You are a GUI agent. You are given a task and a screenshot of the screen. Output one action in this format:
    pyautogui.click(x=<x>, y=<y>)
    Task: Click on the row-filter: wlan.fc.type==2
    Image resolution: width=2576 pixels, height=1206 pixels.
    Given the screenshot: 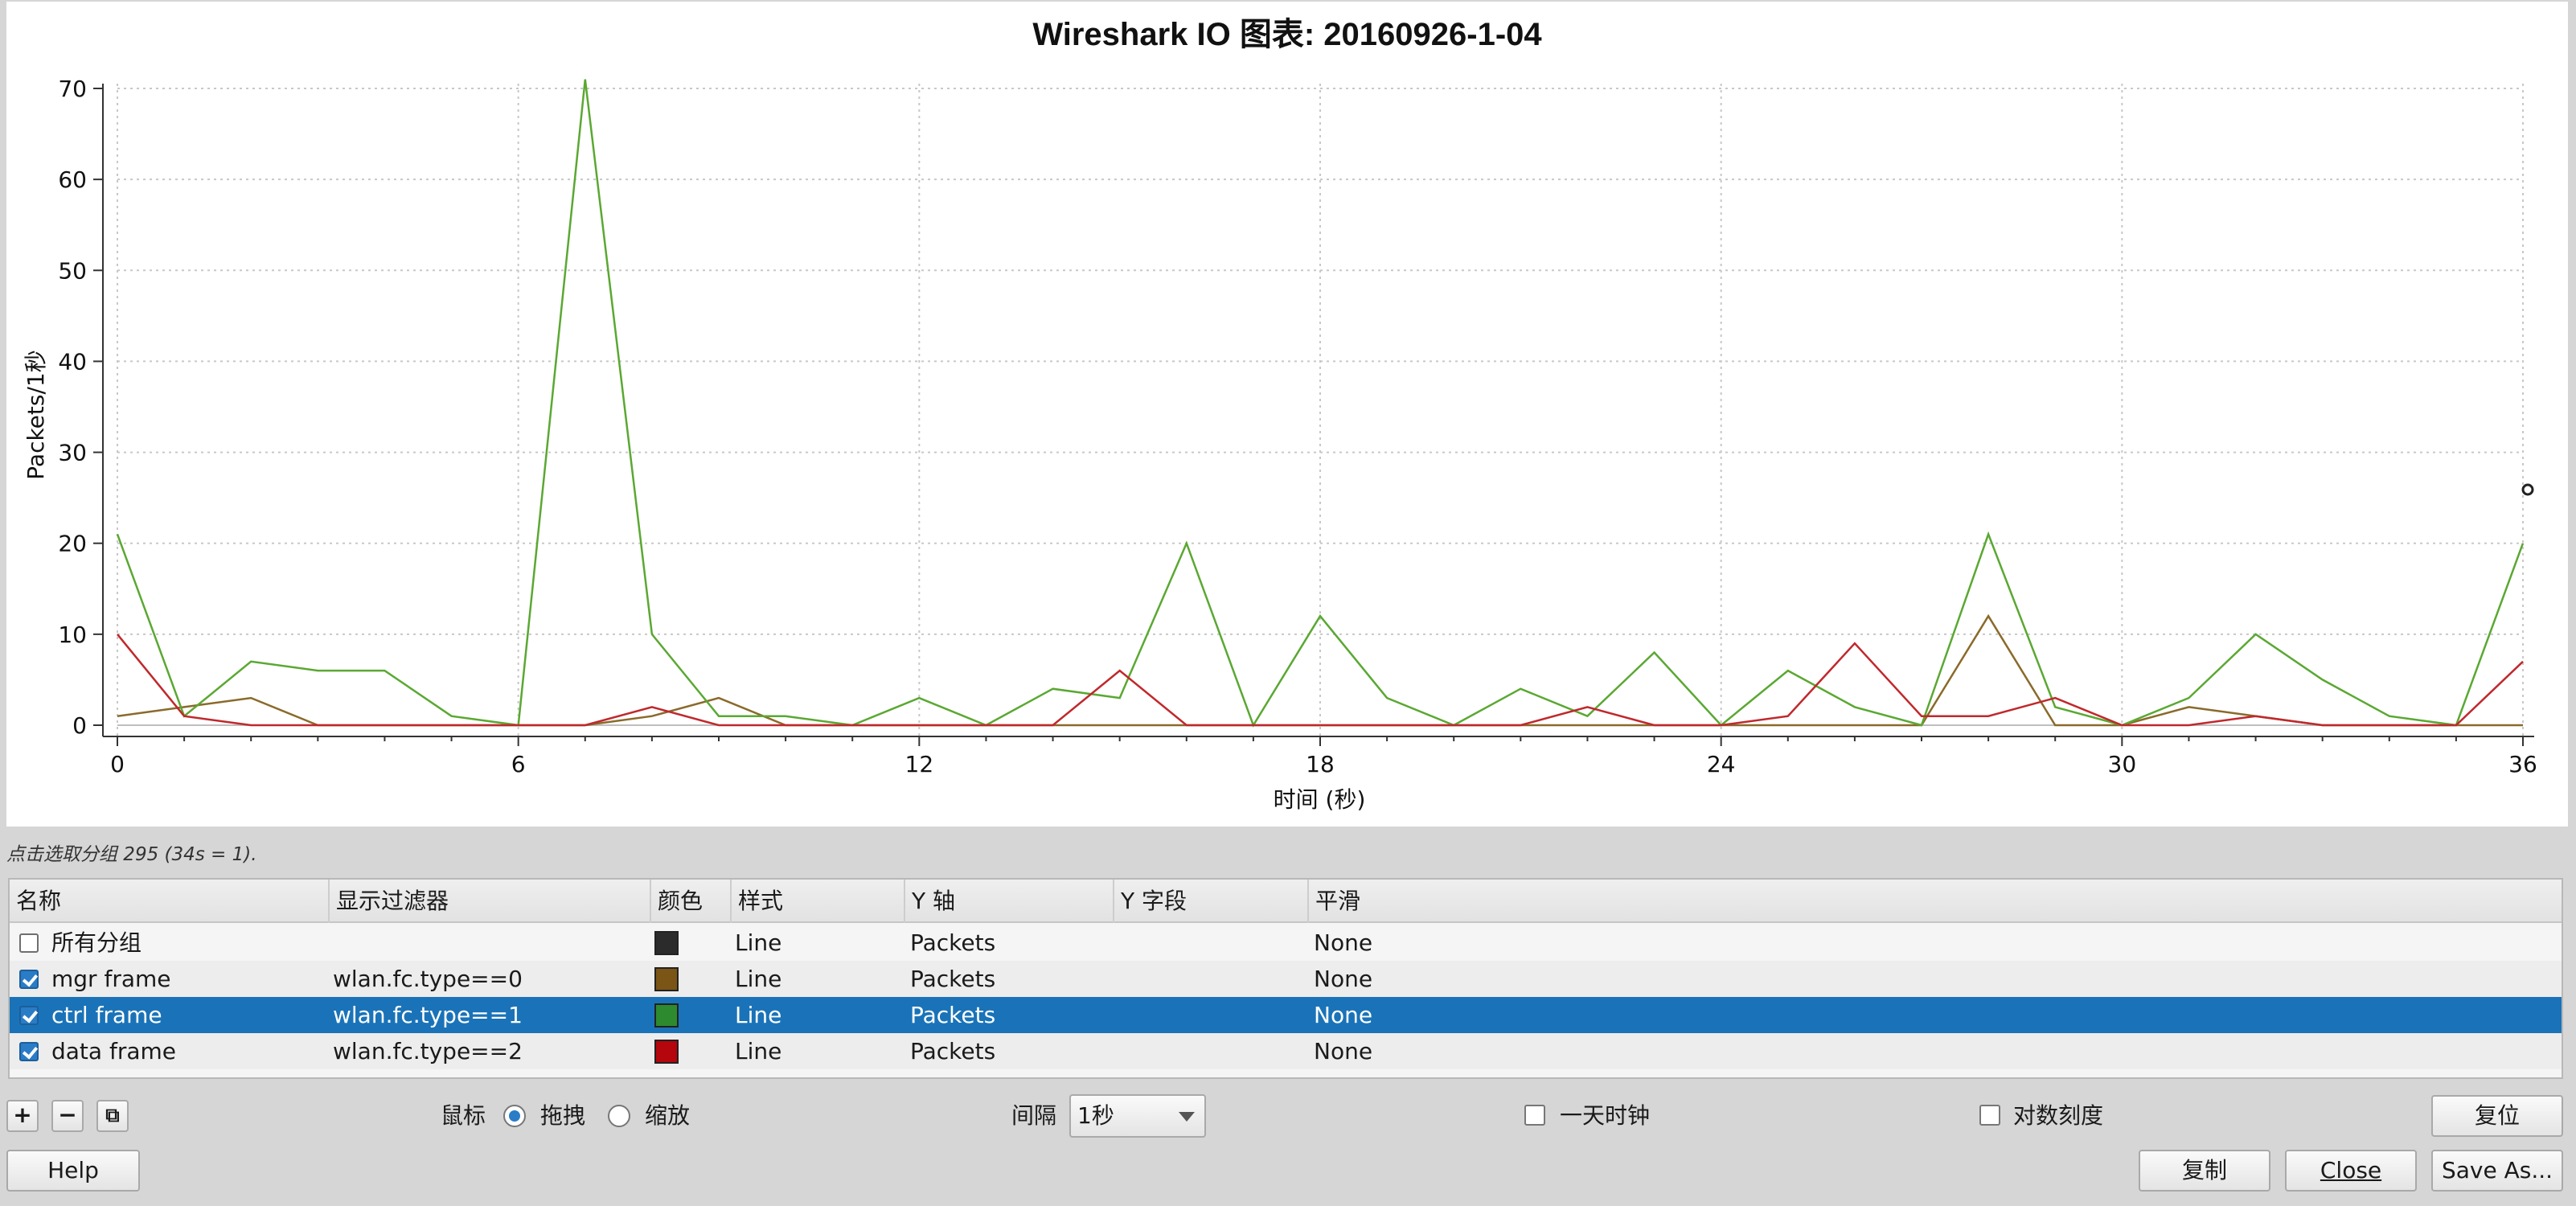 What is the action you would take?
    pyautogui.click(x=428, y=1051)
    